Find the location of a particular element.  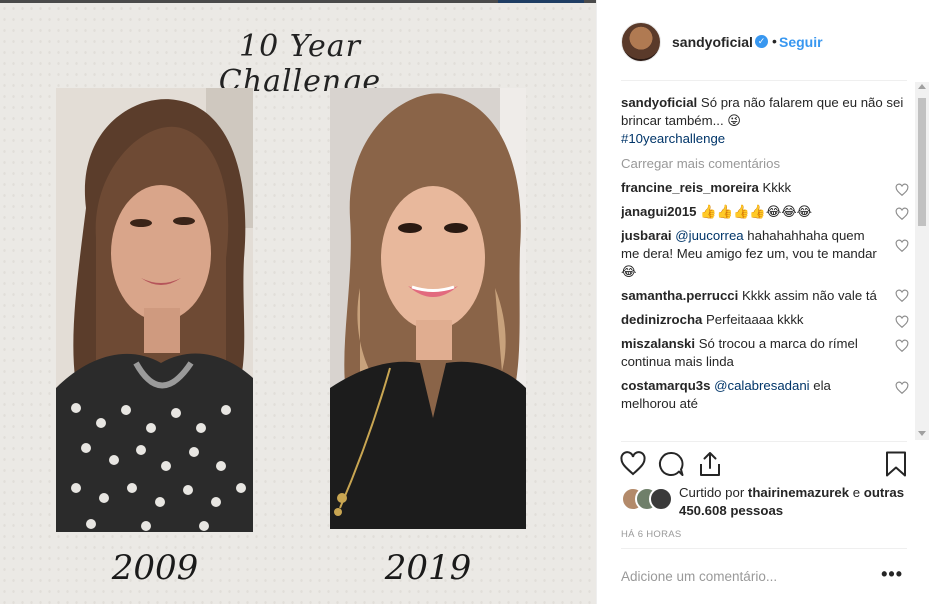

add-comment-form: ••• is located at coordinates (766, 575).